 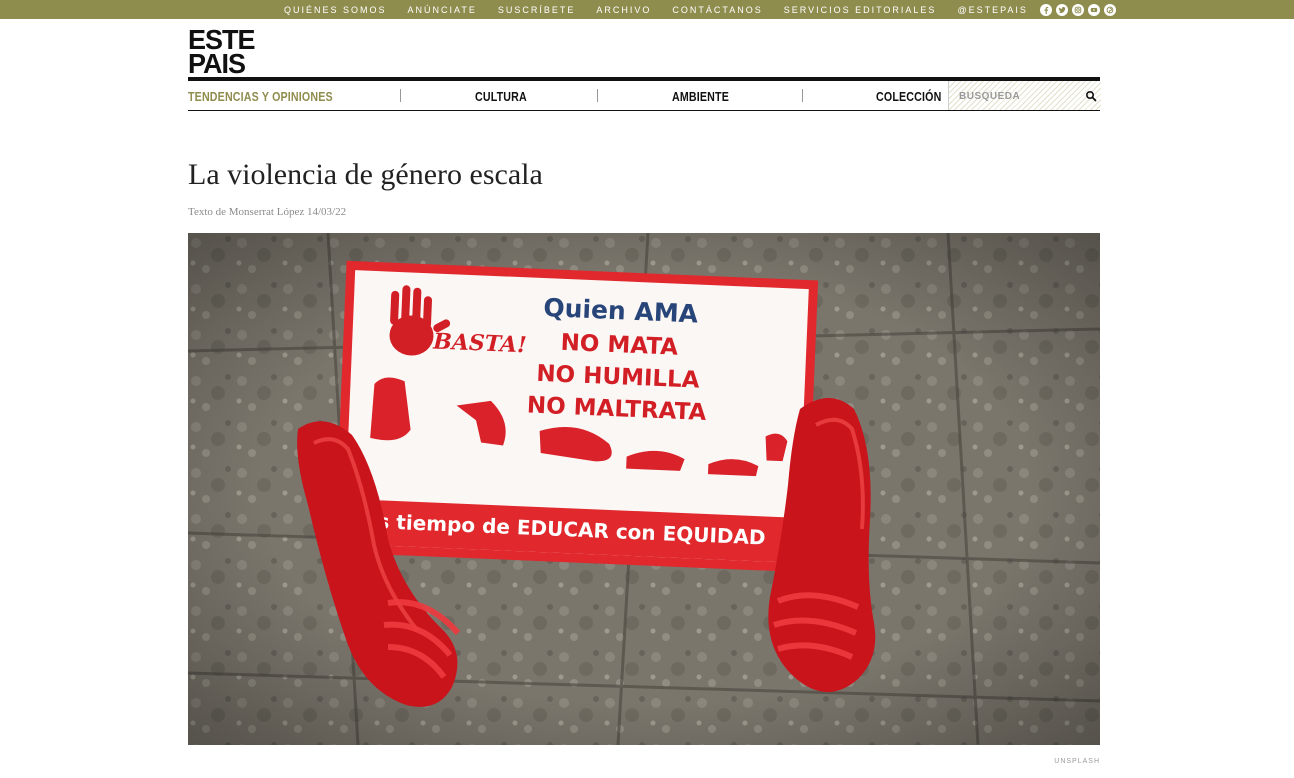 I want to click on top-link-archivo: ARCHIVO, so click(x=623, y=10).